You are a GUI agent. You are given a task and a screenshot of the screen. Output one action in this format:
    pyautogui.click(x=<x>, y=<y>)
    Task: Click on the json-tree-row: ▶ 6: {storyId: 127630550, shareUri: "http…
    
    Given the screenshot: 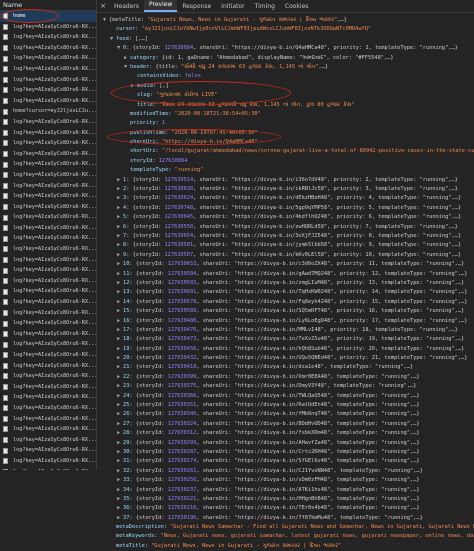 What is the action you would take?
    pyautogui.click(x=288, y=227)
    